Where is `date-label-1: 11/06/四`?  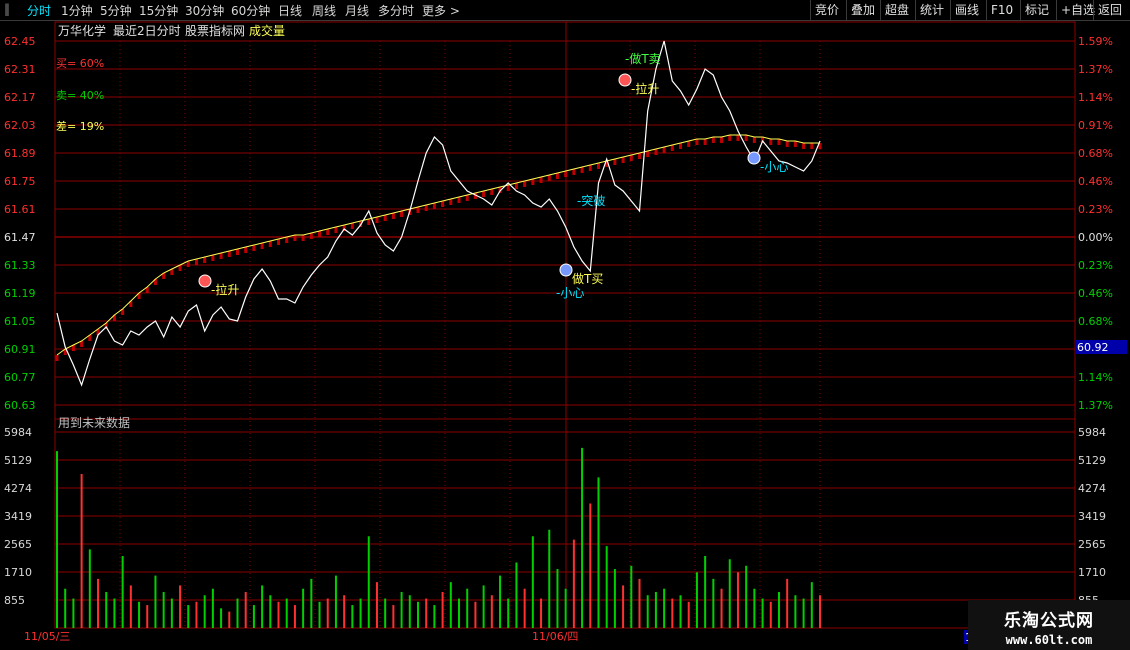
date-label-1: 11/06/四 is located at coordinates (555, 636).